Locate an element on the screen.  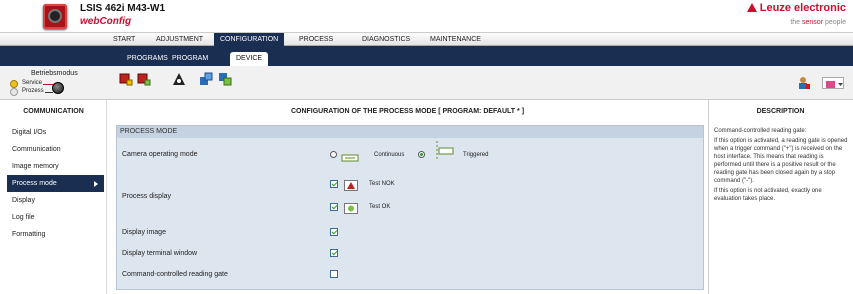
test-ok-icon is located at coordinates (351, 210).